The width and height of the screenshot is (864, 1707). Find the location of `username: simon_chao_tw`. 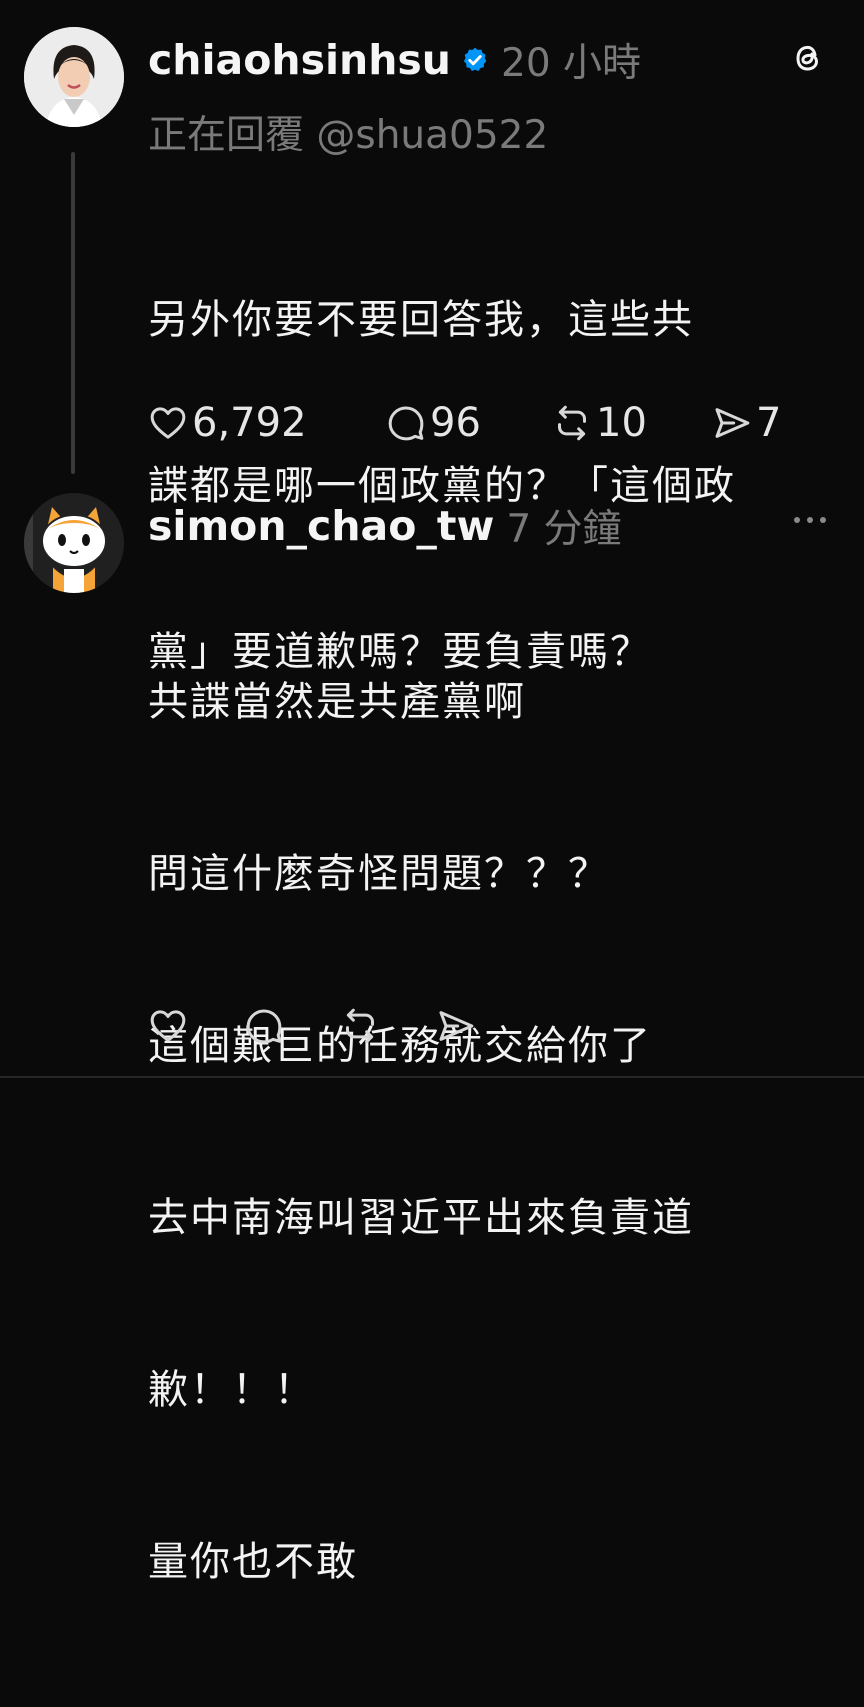

username: simon_chao_tw is located at coordinates (321, 526).